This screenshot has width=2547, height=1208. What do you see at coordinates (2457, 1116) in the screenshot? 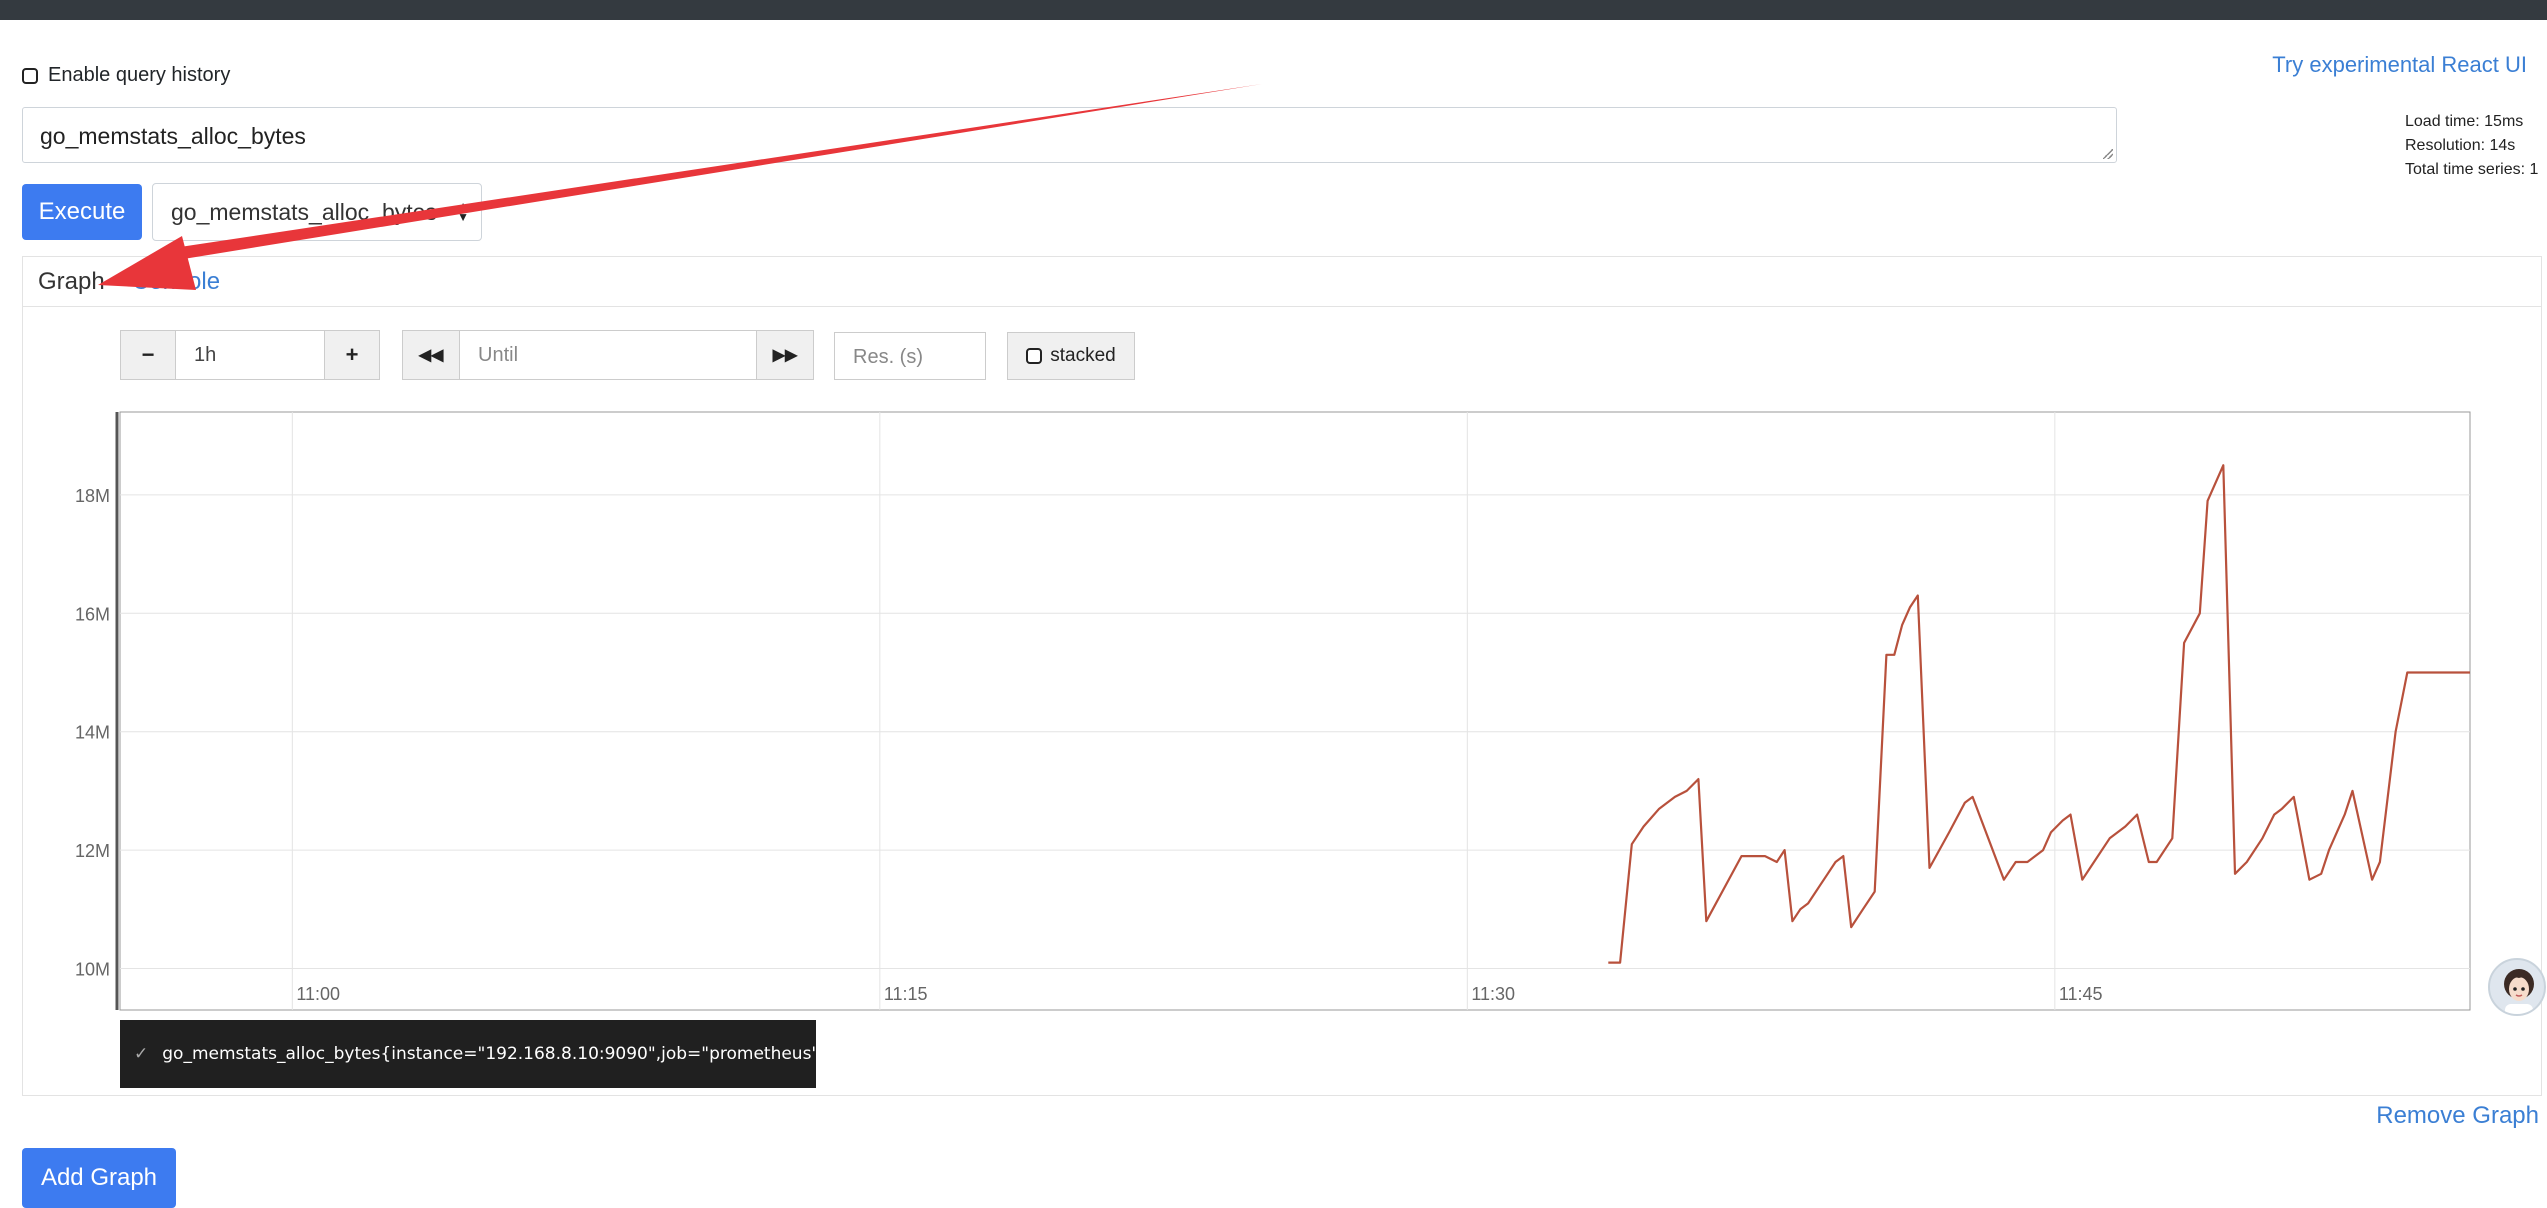
I see `remove-graph-link: Remove Graph` at bounding box center [2457, 1116].